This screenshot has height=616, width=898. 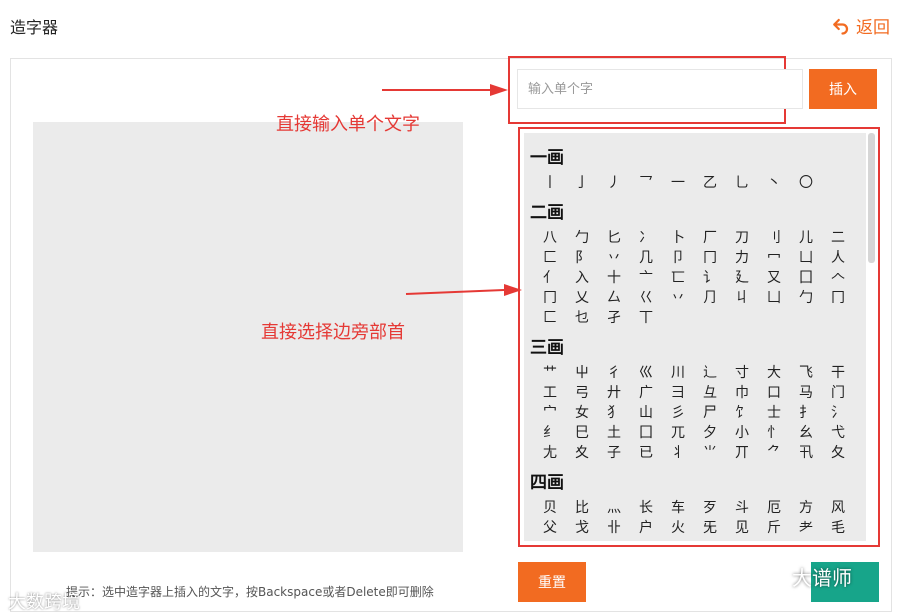 I want to click on radical-item: 尸, so click(x=710, y=413).